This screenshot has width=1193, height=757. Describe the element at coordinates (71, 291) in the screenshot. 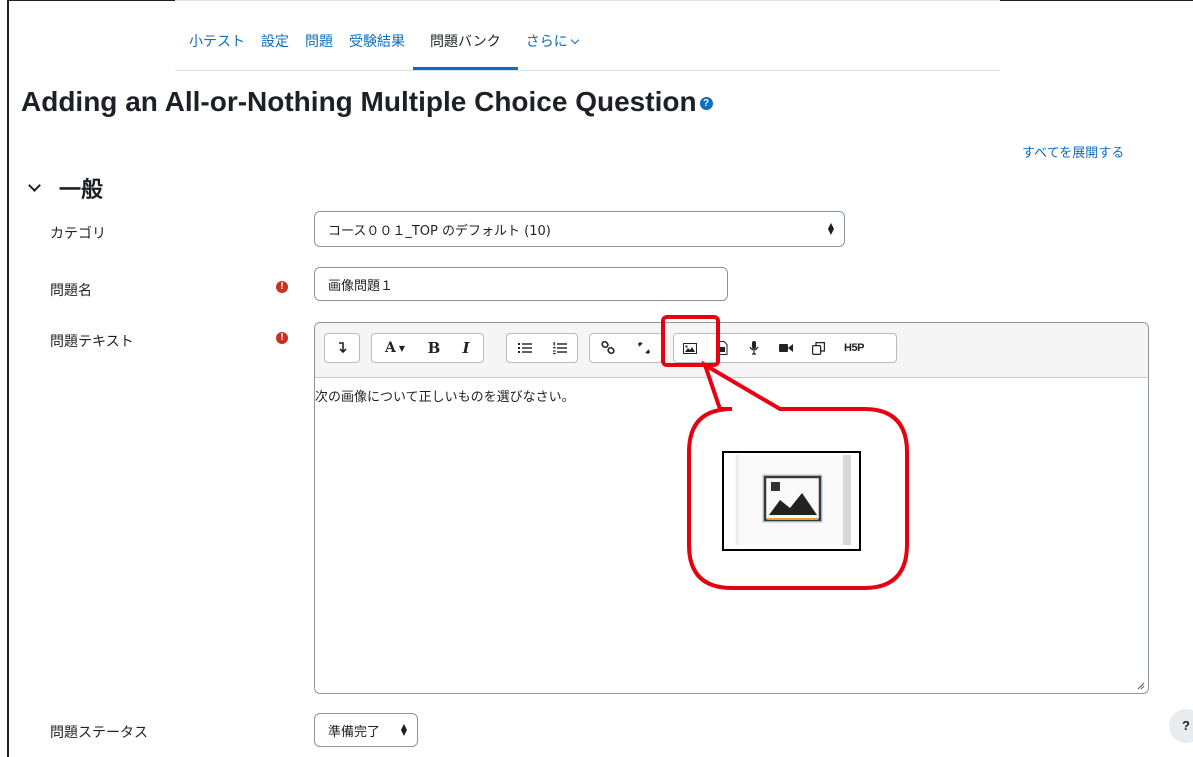

I see `question-name-label: 問題名` at that location.